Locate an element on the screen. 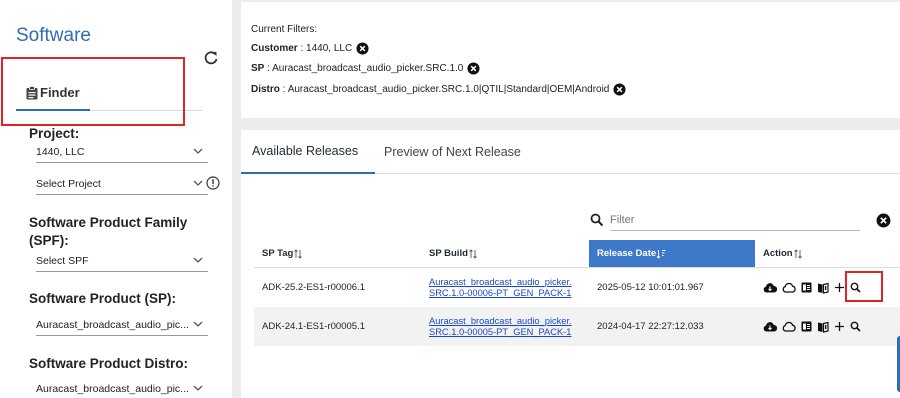 Image resolution: width=900 pixels, height=398 pixels. clear-filter-icon is located at coordinates (883, 220).